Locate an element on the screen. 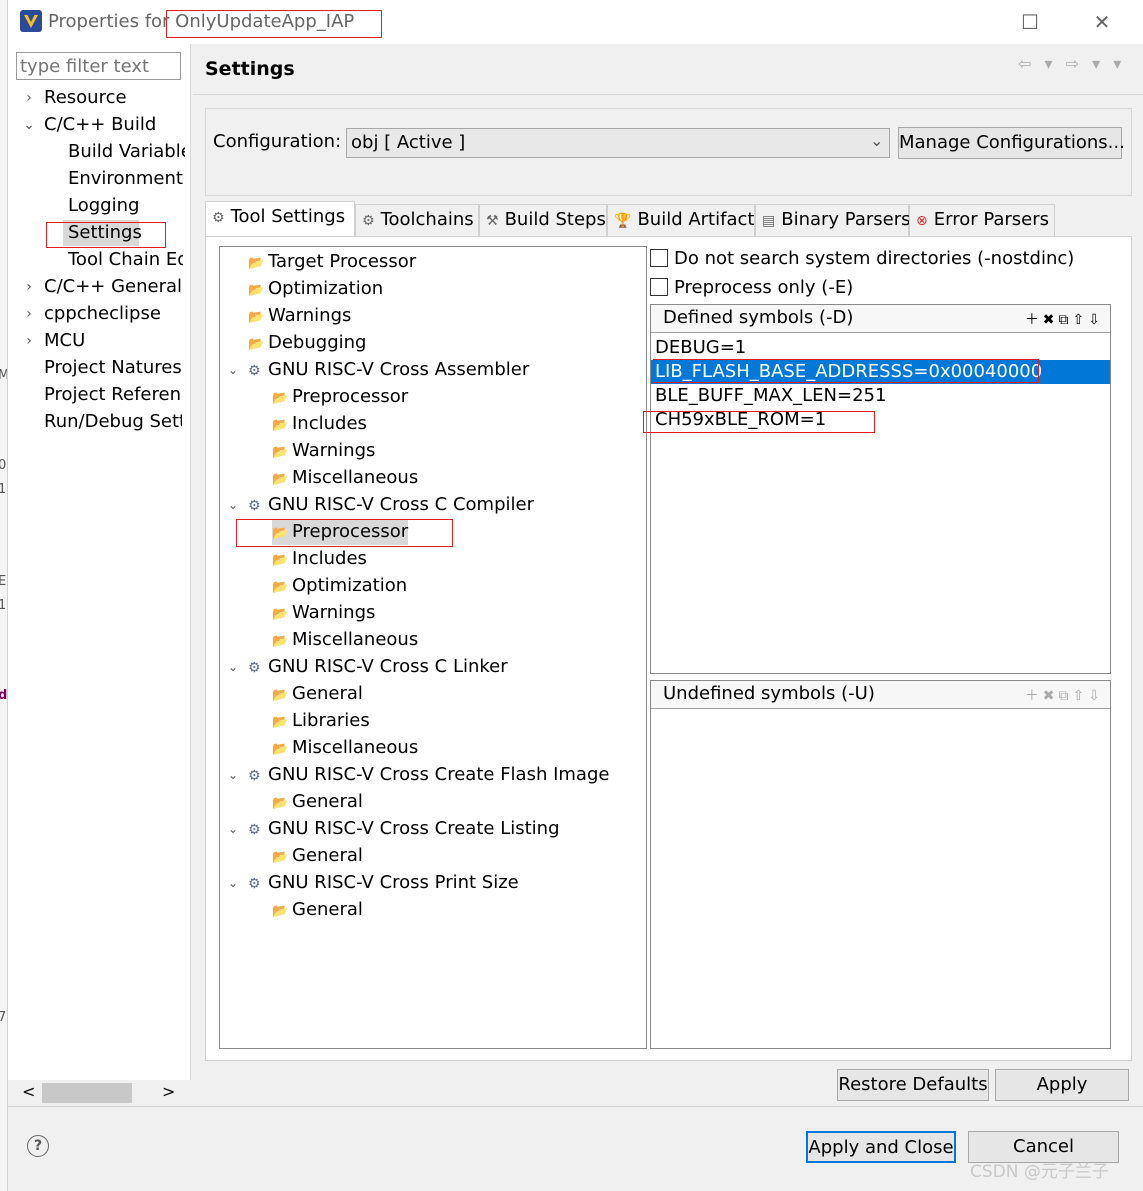 This screenshot has width=1143, height=1191. nav-item-project-natures: Project Natures is located at coordinates (113, 368).